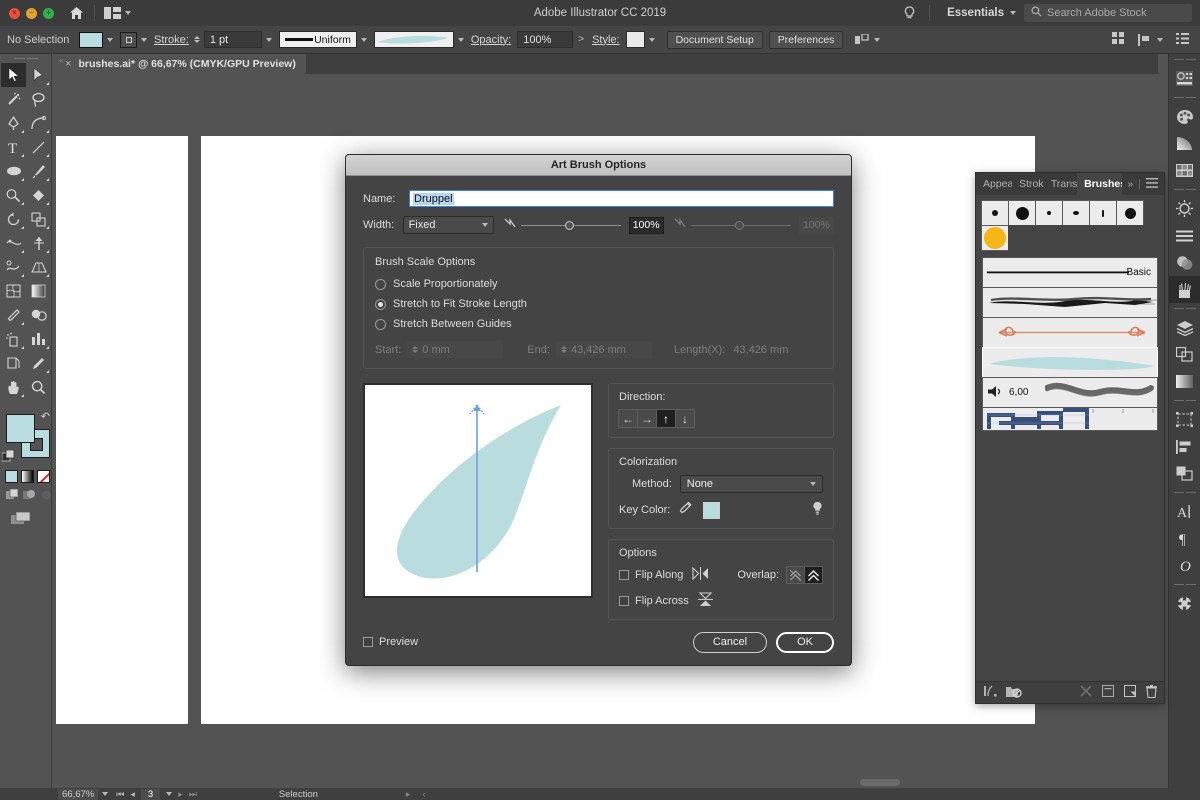 This screenshot has width=1200, height=800. Describe the element at coordinates (624, 575) in the screenshot. I see `flip-along-checkbox` at that location.